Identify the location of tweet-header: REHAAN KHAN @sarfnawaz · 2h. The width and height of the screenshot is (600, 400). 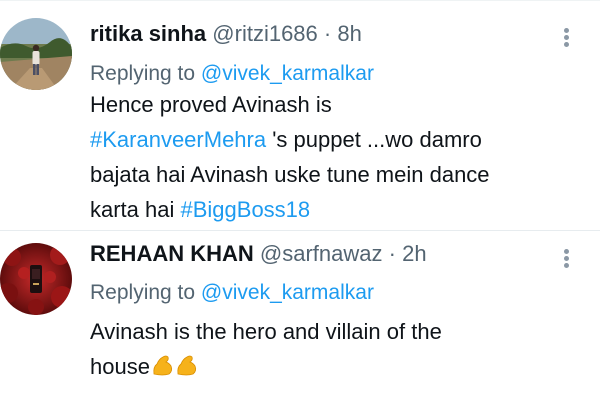
(258, 254).